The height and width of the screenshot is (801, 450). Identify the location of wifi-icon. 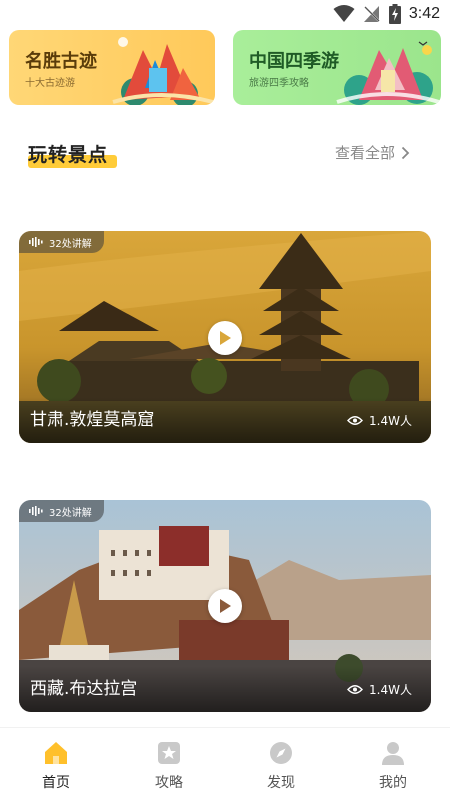
(344, 13).